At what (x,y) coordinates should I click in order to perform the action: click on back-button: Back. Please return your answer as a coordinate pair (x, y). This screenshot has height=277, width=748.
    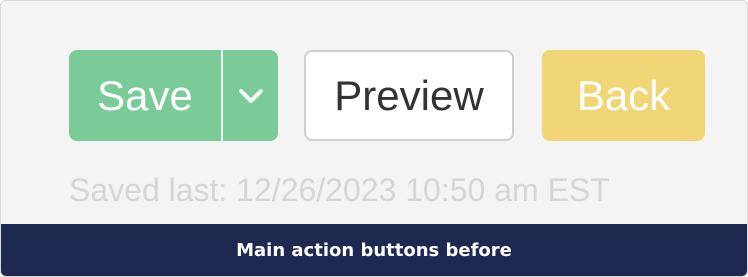
    Looking at the image, I should click on (623, 95).